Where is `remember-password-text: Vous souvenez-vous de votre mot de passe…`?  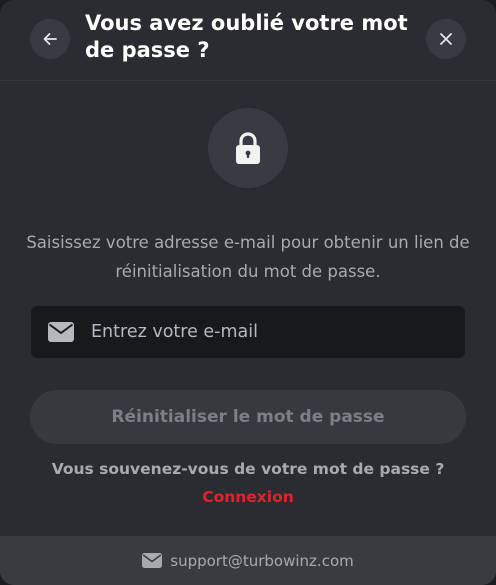
remember-password-text: Vous souvenez-vous de votre mot de passe… is located at coordinates (248, 469).